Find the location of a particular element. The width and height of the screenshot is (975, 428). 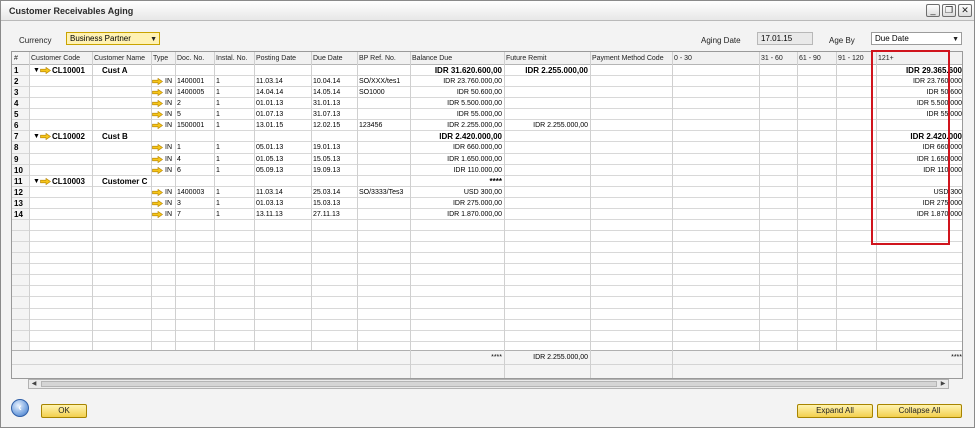

collapse-all-button: Collapse All is located at coordinates (919, 411).